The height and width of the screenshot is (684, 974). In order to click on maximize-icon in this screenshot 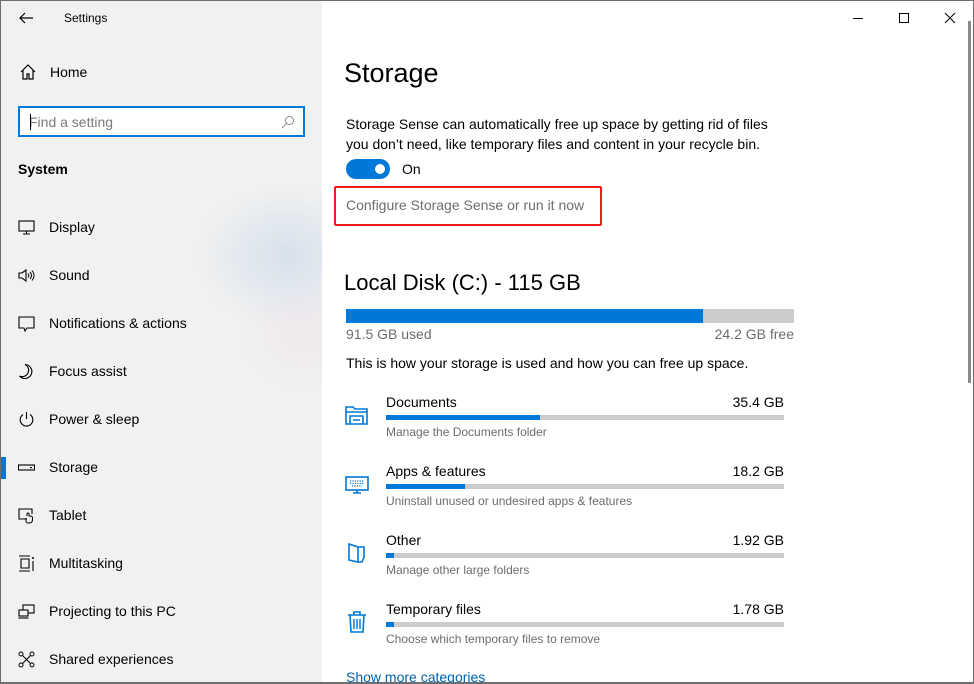, I will do `click(904, 18)`.